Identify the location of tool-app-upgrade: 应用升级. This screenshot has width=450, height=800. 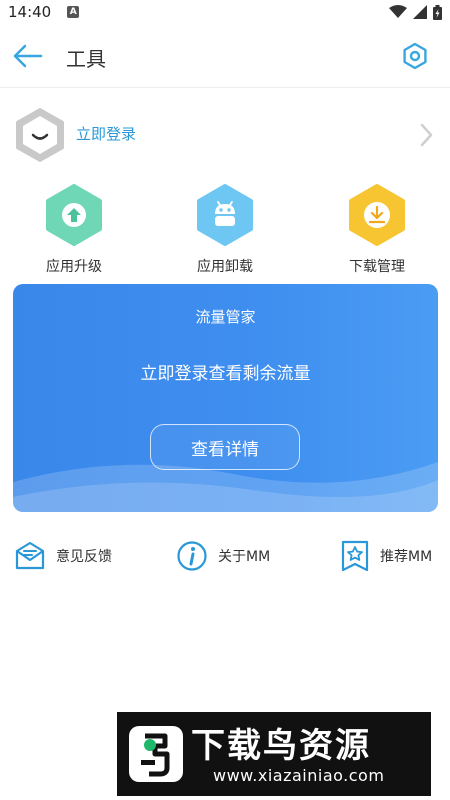
(74, 230).